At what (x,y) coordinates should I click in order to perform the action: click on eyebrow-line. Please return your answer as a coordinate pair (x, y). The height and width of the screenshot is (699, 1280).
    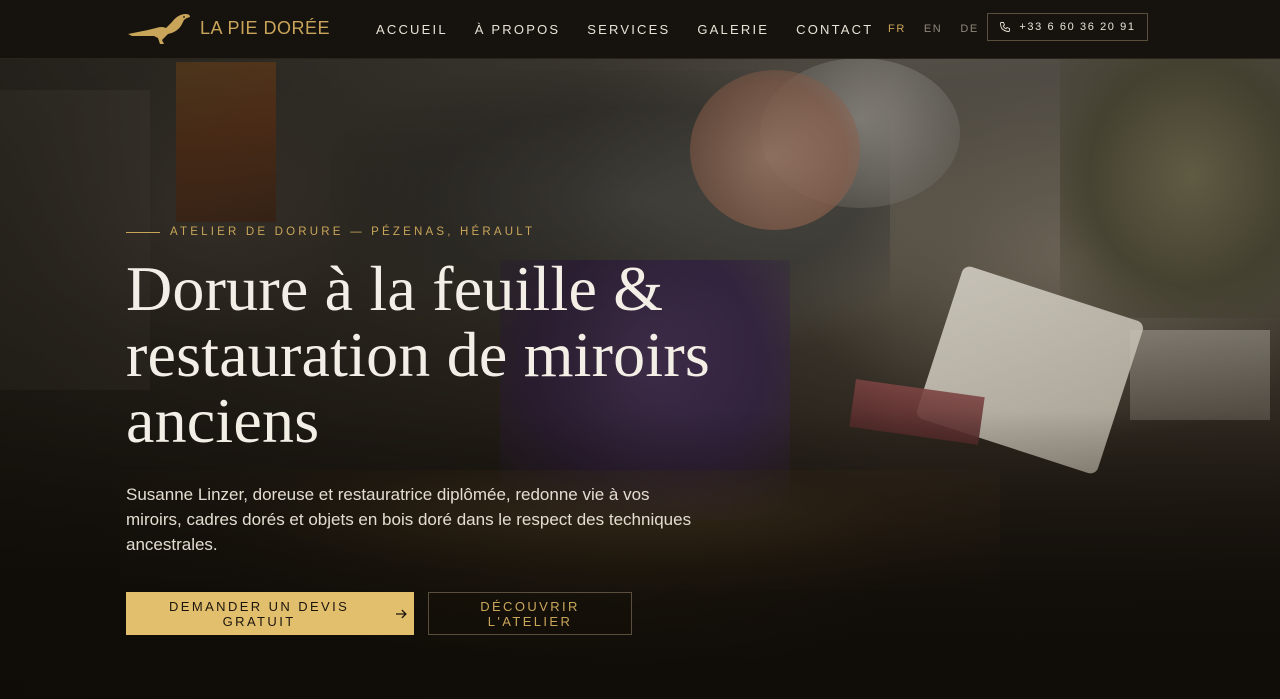
    Looking at the image, I should click on (143, 232).